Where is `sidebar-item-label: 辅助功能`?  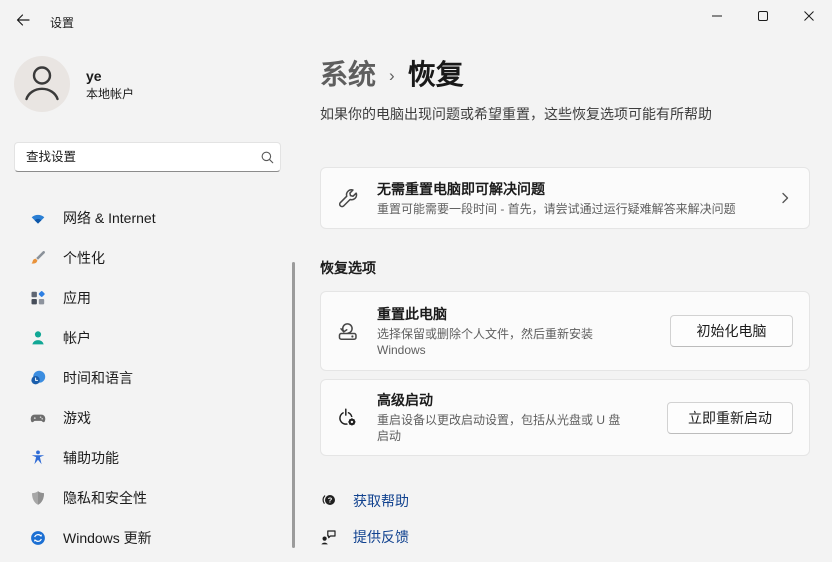
sidebar-item-label: 辅助功能 is located at coordinates (91, 458).